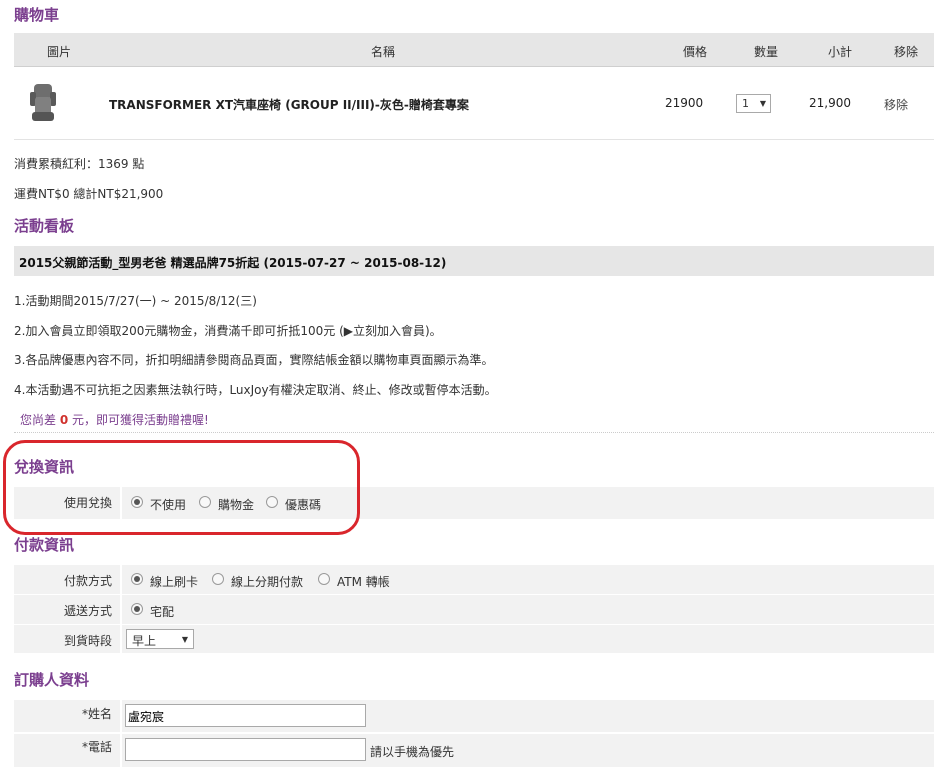  Describe the element at coordinates (906, 52) in the screenshot. I see `header-remove: 移除` at that location.